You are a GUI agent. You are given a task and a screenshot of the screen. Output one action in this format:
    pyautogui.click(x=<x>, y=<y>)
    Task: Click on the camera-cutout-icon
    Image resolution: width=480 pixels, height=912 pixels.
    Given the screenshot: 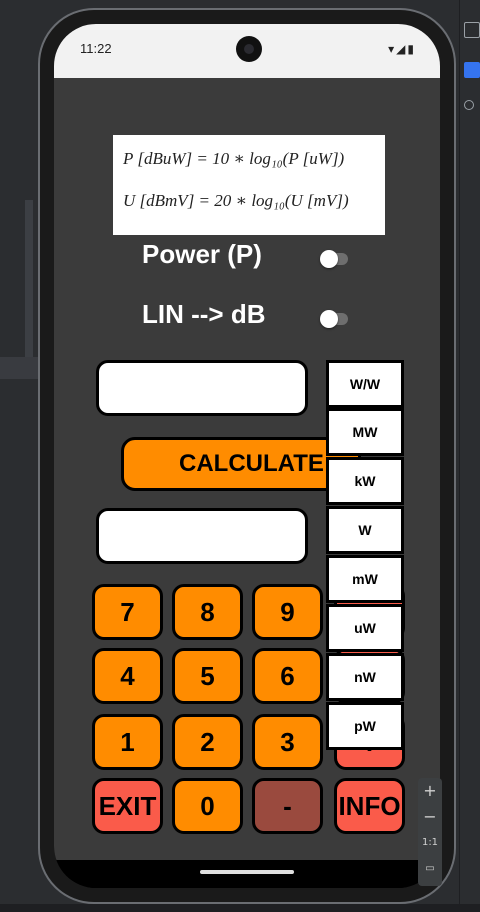 What is the action you would take?
    pyautogui.click(x=249, y=49)
    